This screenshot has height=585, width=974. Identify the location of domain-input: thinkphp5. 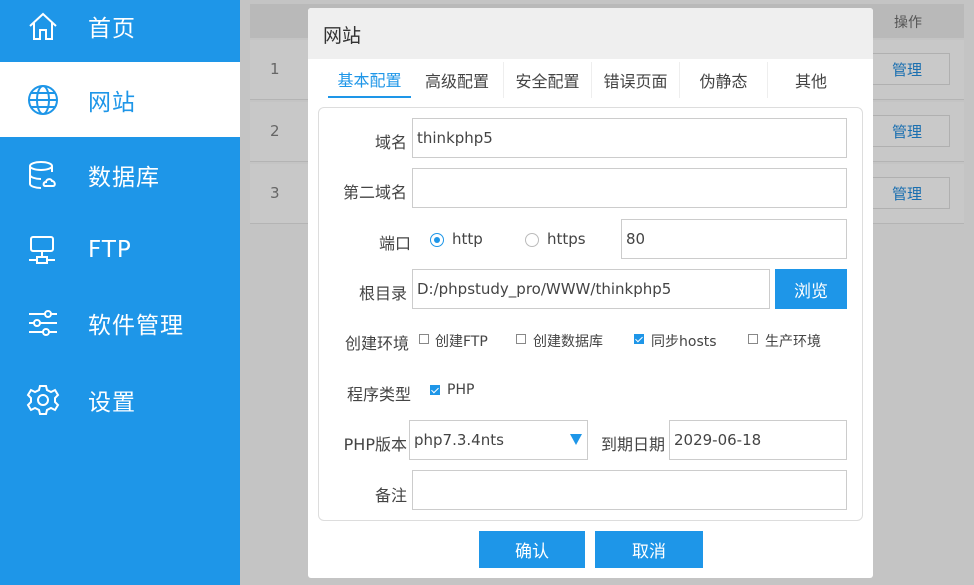
(629, 138).